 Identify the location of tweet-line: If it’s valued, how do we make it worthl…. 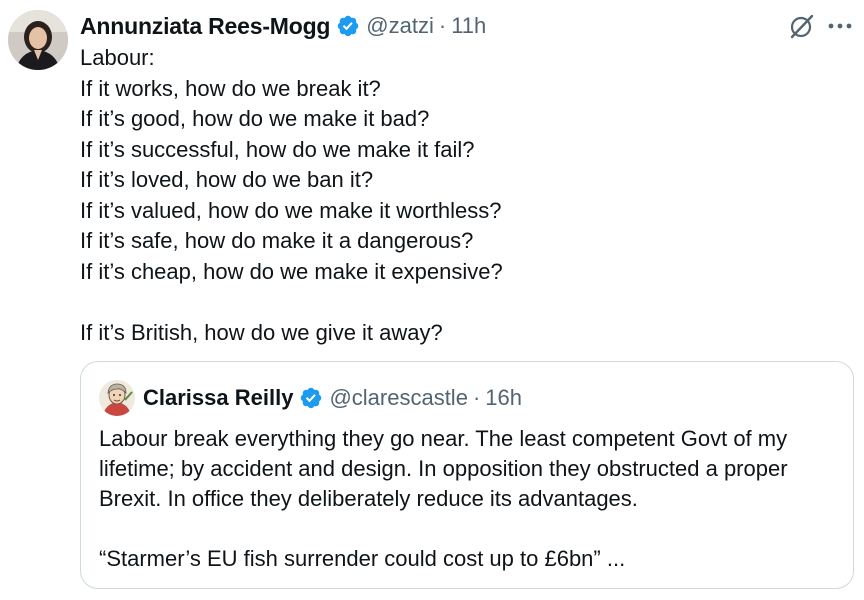
(291, 210).